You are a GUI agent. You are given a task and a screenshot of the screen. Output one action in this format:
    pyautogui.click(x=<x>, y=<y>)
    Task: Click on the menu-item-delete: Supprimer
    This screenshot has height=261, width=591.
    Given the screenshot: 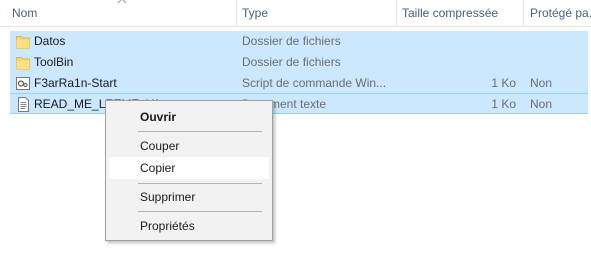 What is the action you would take?
    pyautogui.click(x=189, y=197)
    